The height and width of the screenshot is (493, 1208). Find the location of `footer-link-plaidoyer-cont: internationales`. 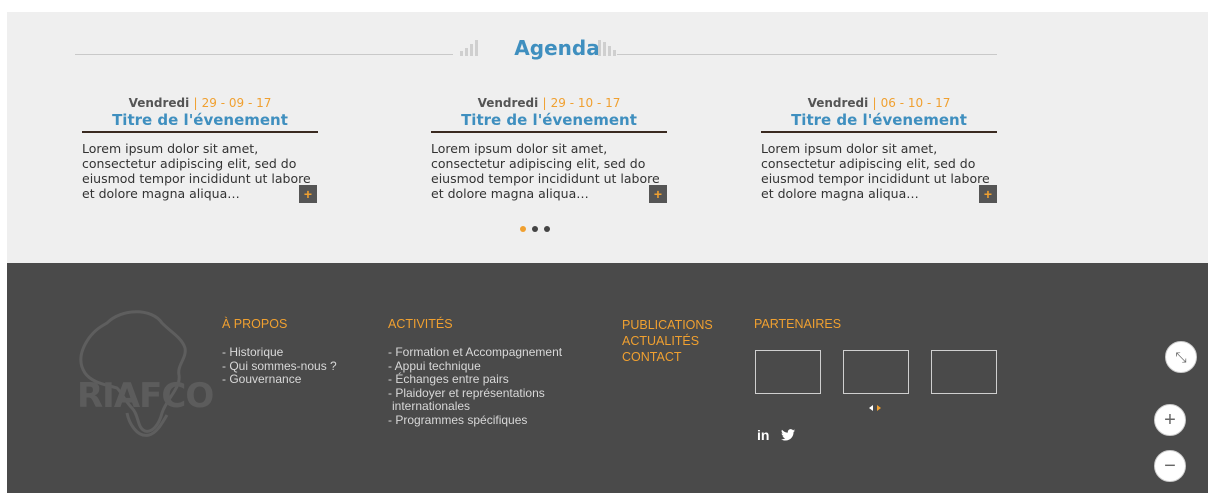

footer-link-plaidoyer-cont: internationales is located at coordinates (475, 406).